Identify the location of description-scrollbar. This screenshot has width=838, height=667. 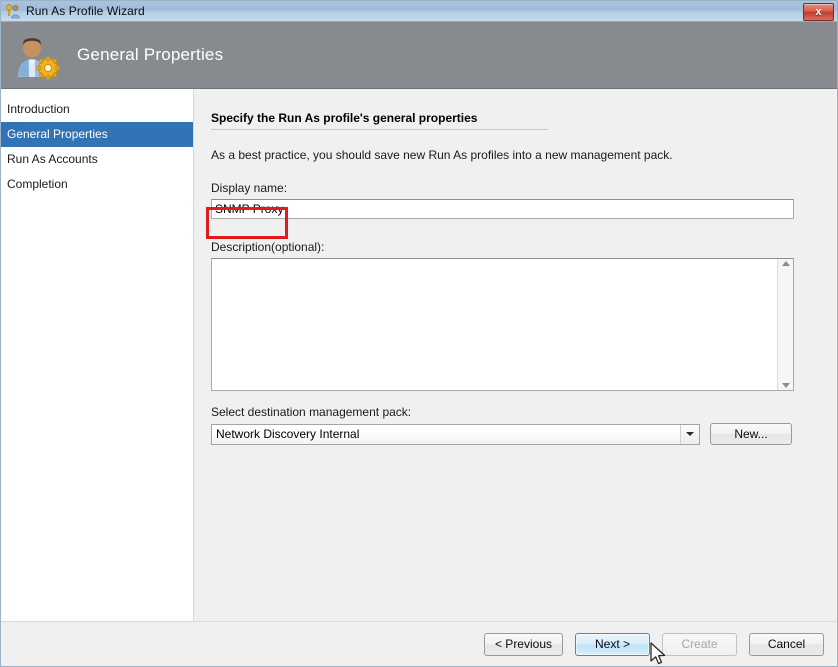
(785, 324).